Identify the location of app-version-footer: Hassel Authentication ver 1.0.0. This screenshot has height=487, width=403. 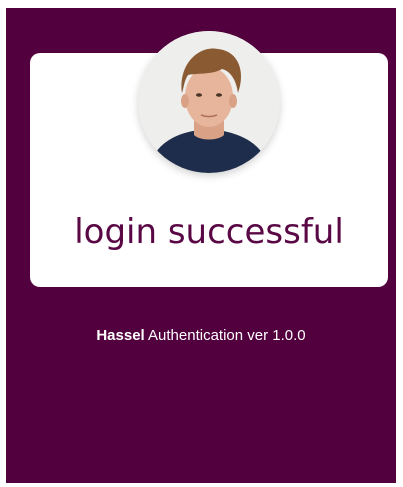
(201, 336).